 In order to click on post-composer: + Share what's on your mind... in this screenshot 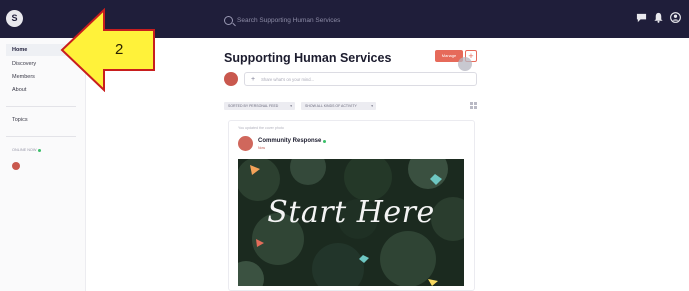, I will do `click(360, 79)`.